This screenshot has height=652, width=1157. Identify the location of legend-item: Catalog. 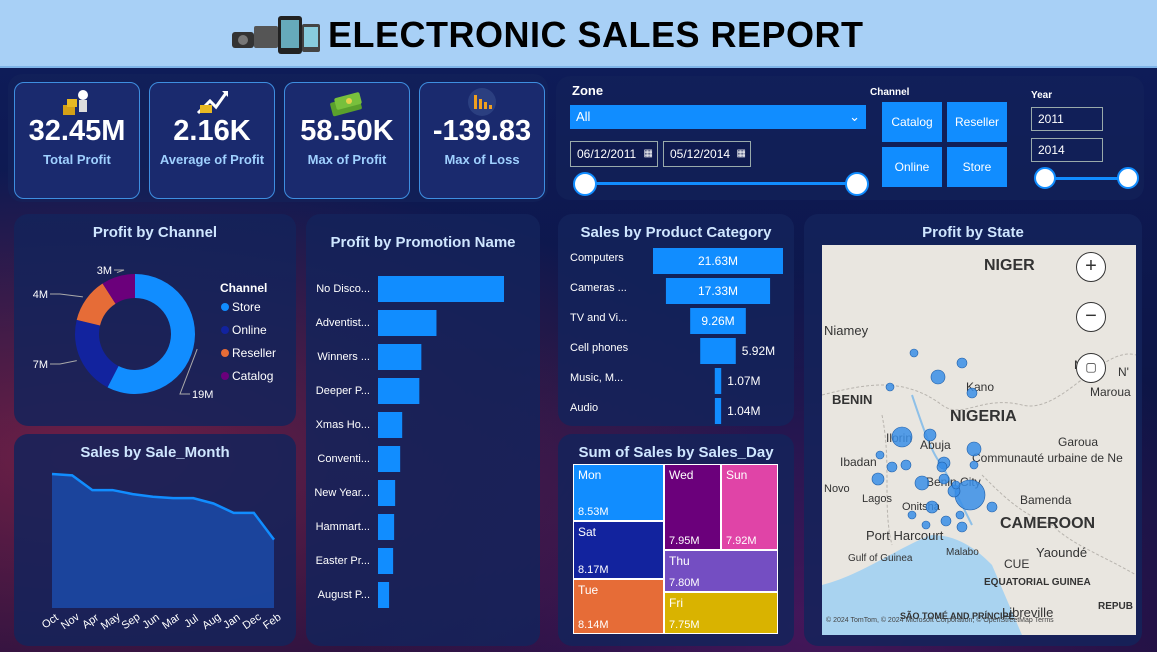
(252, 376).